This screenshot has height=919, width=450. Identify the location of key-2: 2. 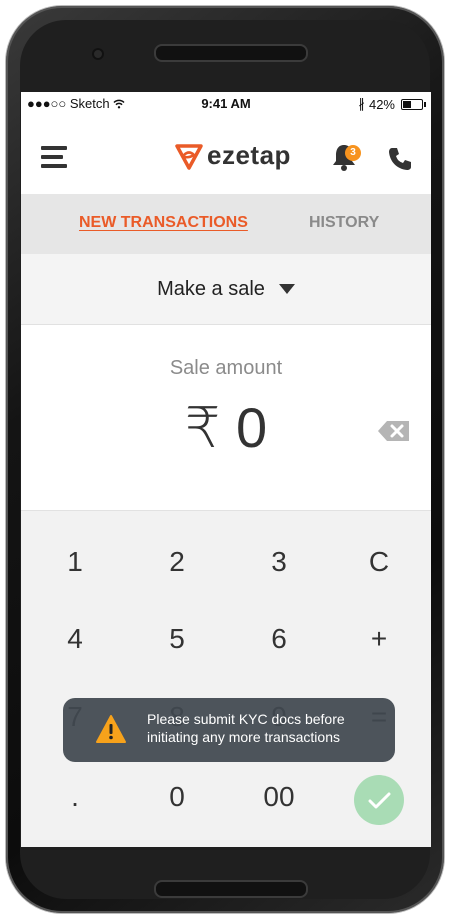
(177, 562).